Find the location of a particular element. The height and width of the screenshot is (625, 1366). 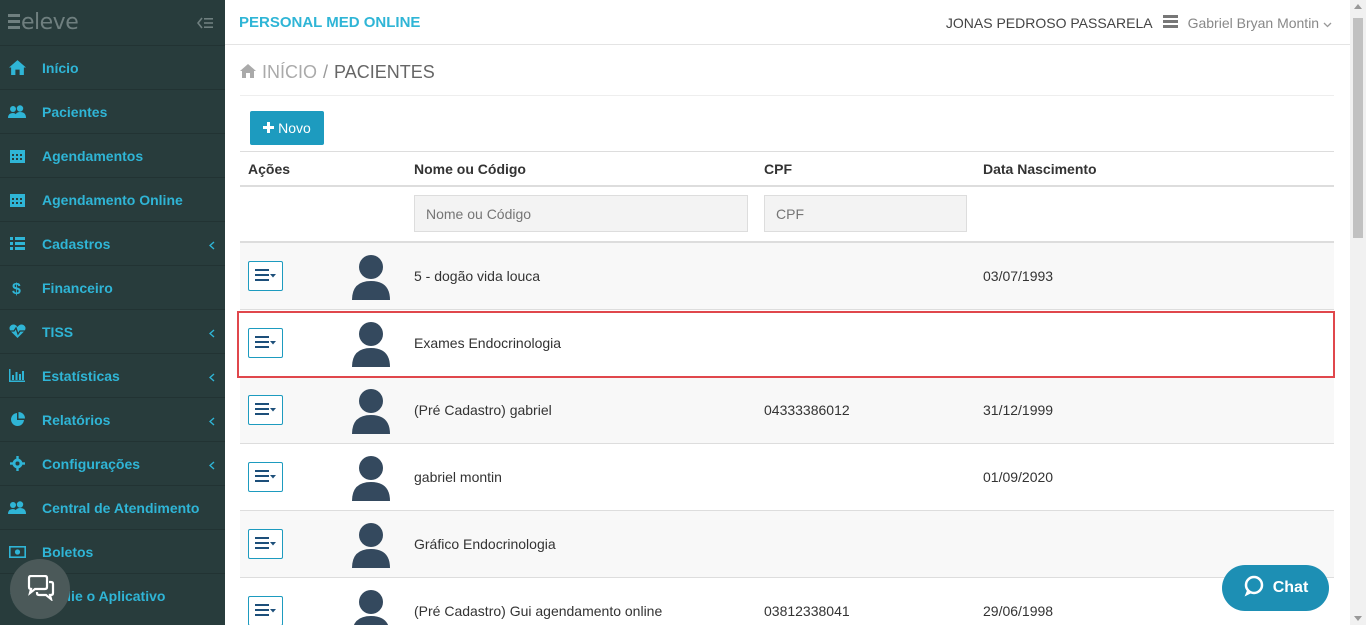

breadcrumb-current: PACIENTES is located at coordinates (384, 72).